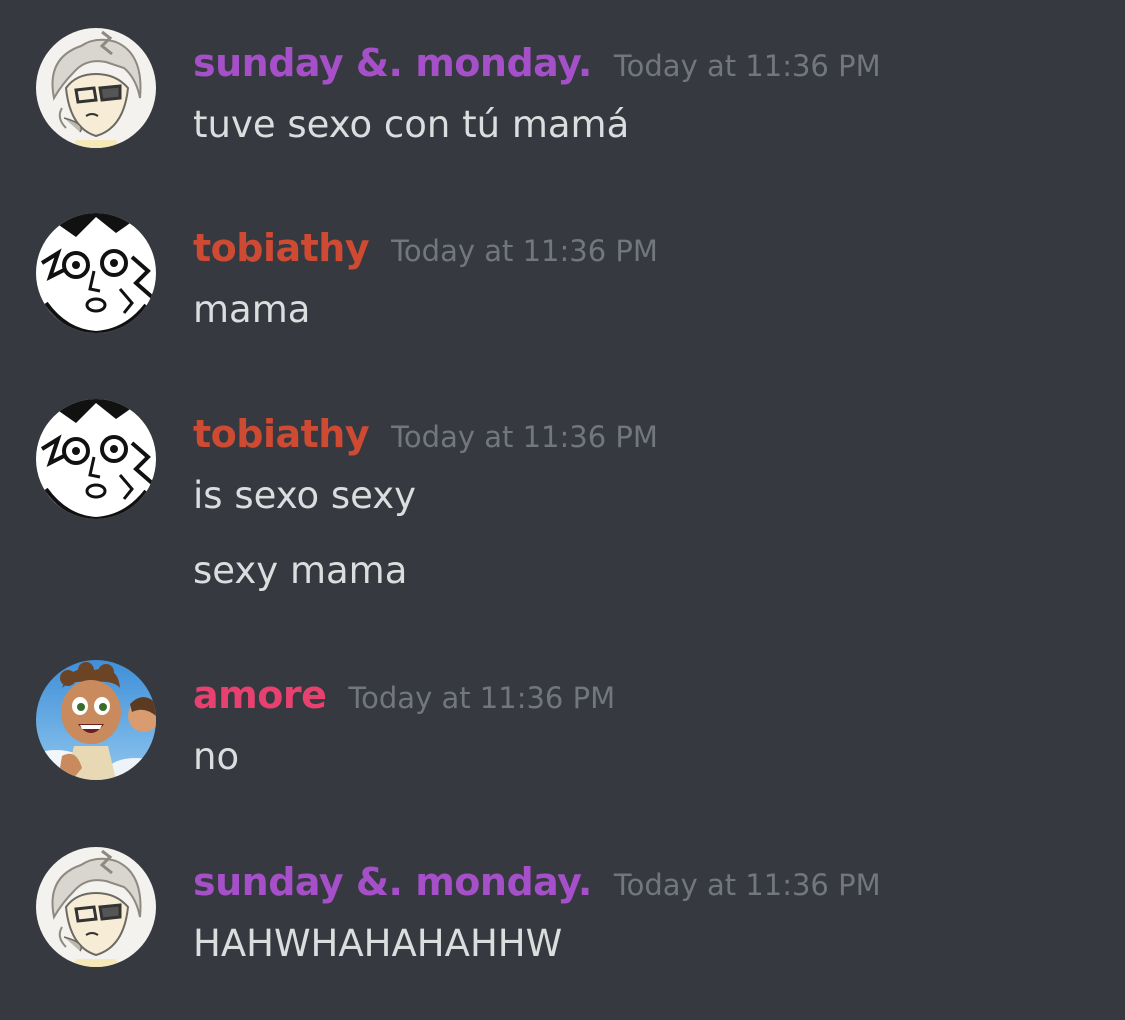 The height and width of the screenshot is (1020, 1125). I want to click on message-text: mama, so click(252, 309).